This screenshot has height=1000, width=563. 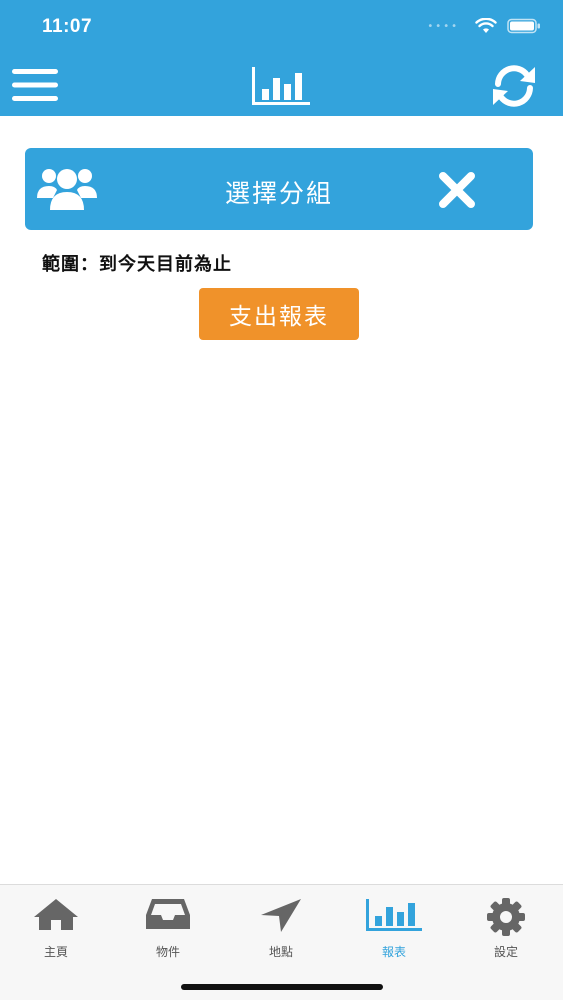 I want to click on tab-home: 主頁, so click(x=56, y=927).